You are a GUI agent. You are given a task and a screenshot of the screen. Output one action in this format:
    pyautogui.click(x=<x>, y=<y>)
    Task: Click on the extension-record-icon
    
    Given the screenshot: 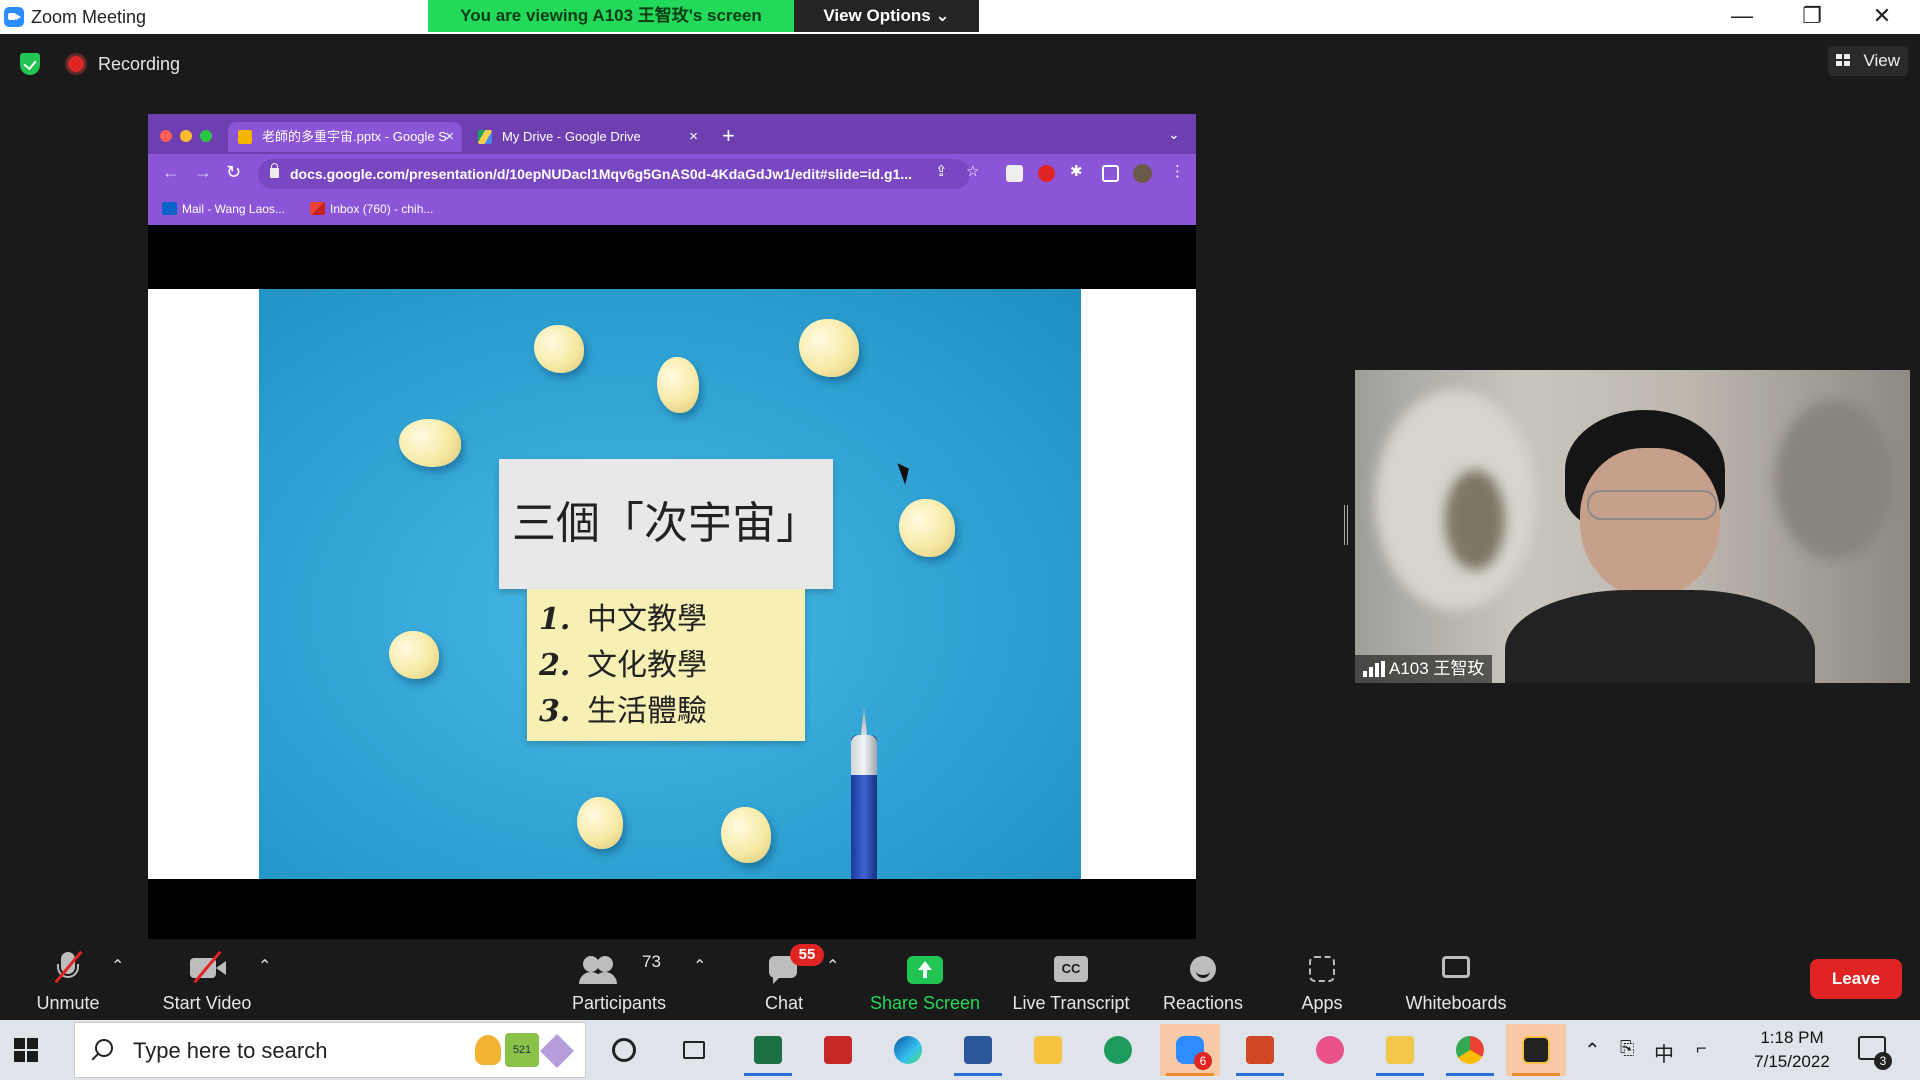 What is the action you would take?
    pyautogui.click(x=1046, y=173)
    